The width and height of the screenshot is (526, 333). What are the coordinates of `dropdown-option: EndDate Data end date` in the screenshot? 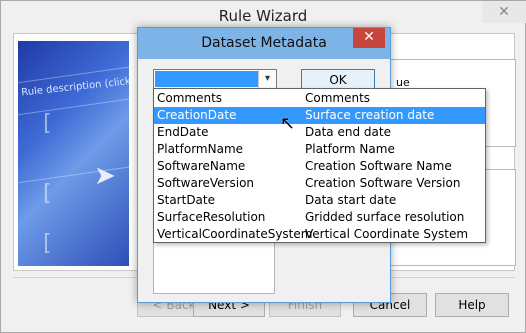 It's located at (319, 132).